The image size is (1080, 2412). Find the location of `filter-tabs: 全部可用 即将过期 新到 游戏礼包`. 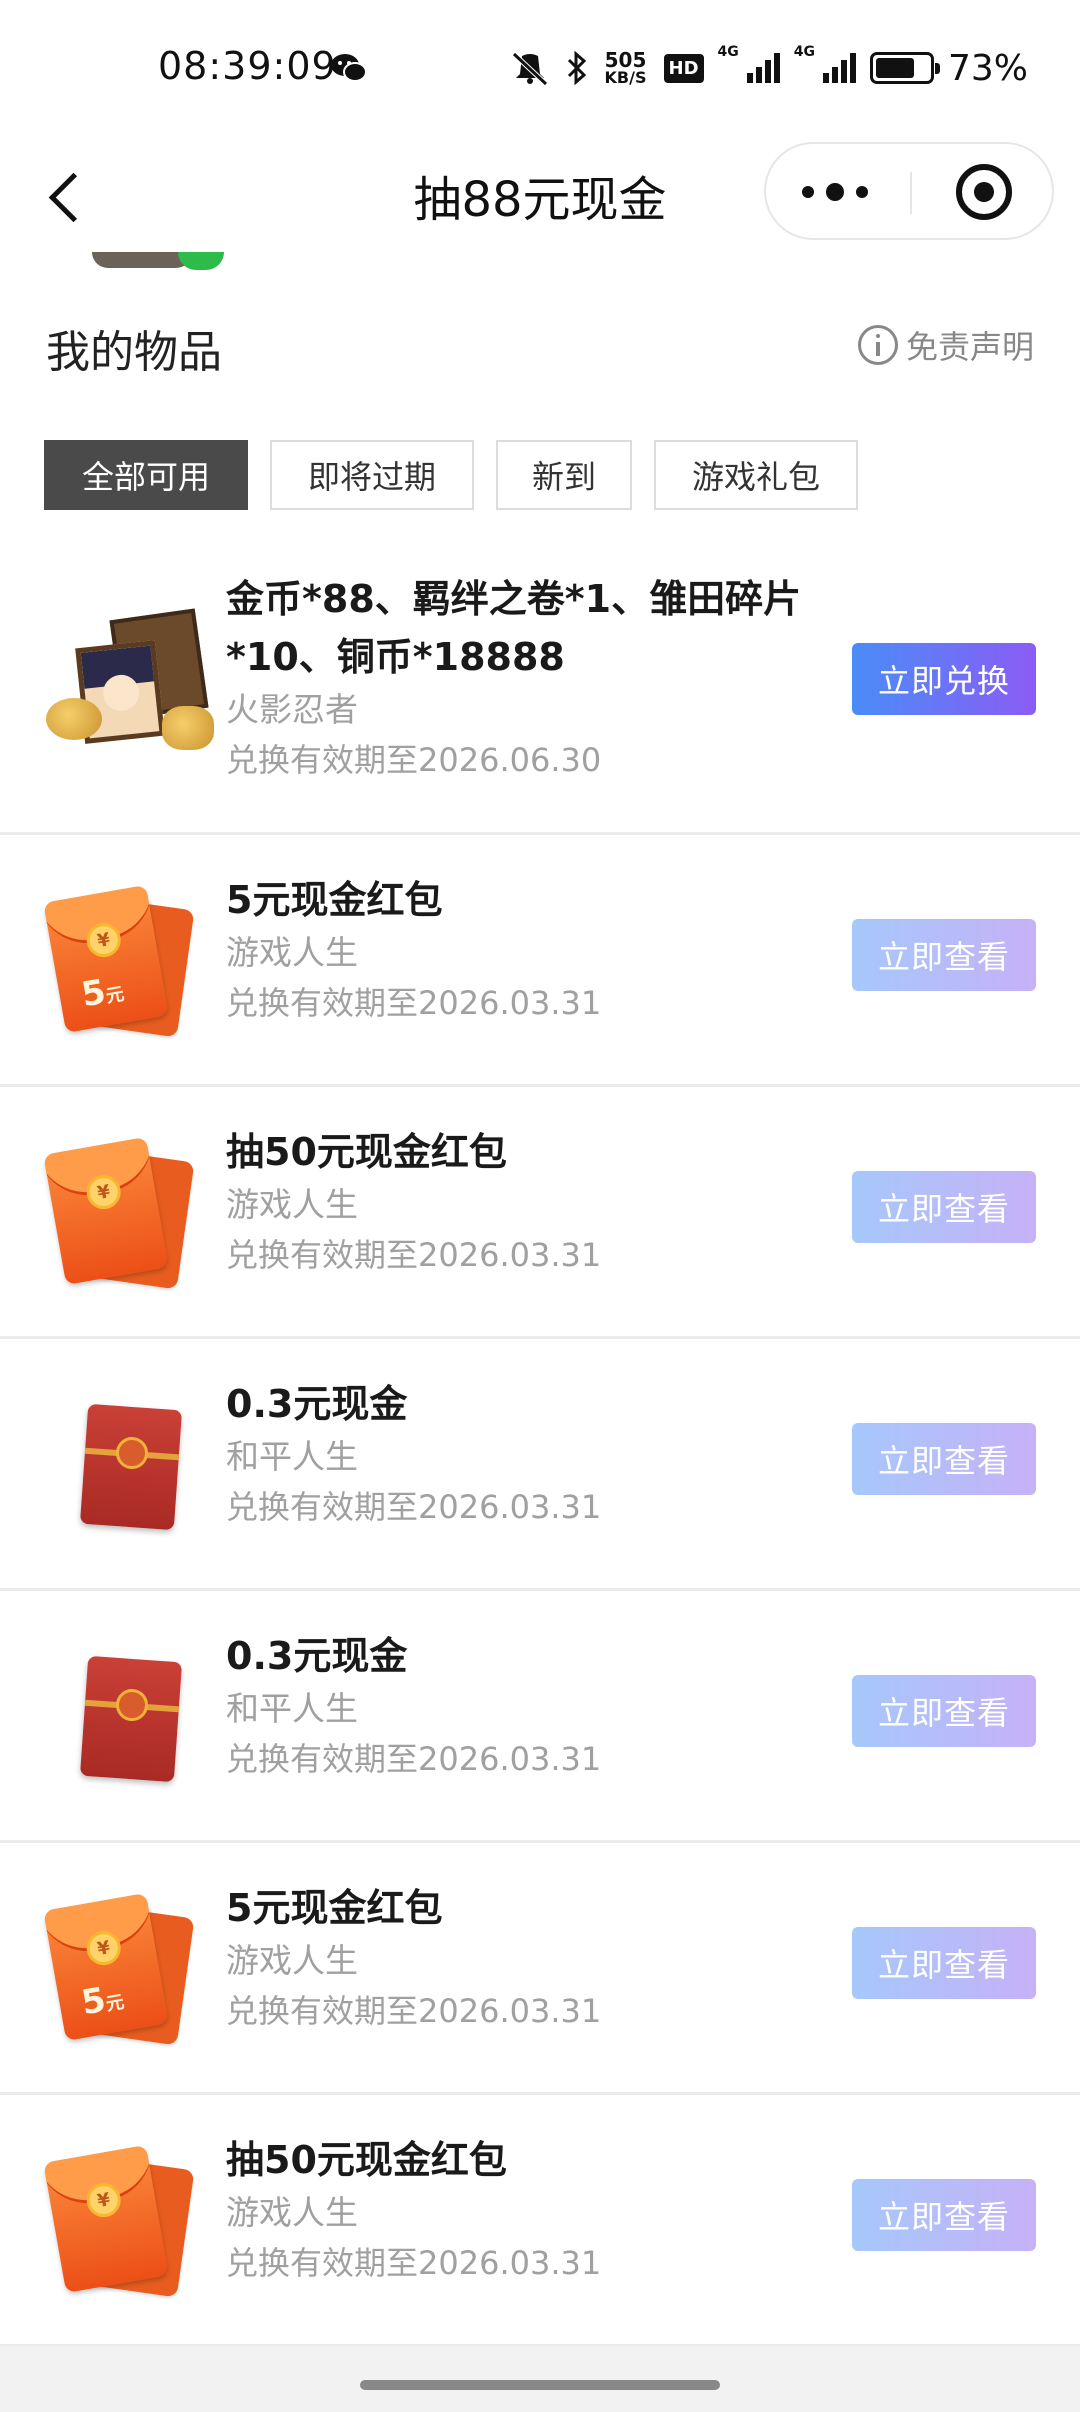

filter-tabs: 全部可用 即将过期 新到 游戏礼包 is located at coordinates (451, 475).